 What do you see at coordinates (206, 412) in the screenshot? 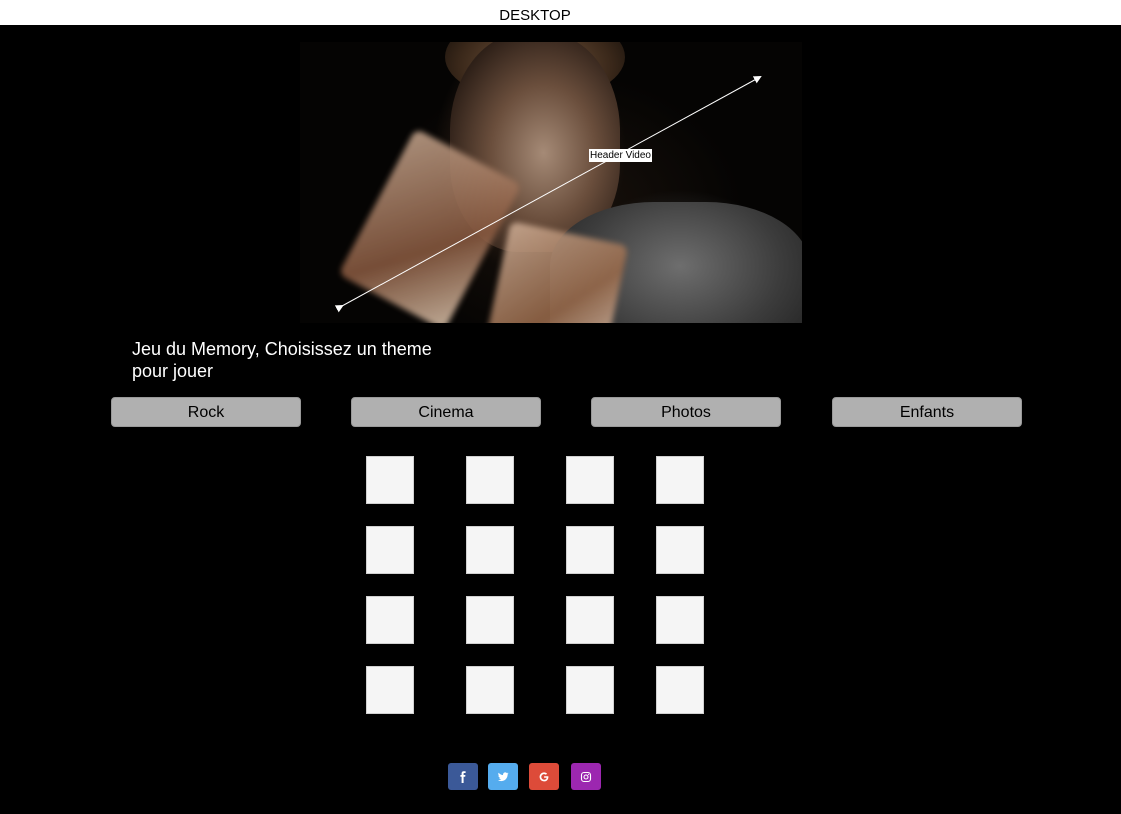
I see `theme-rock-button: Rock` at bounding box center [206, 412].